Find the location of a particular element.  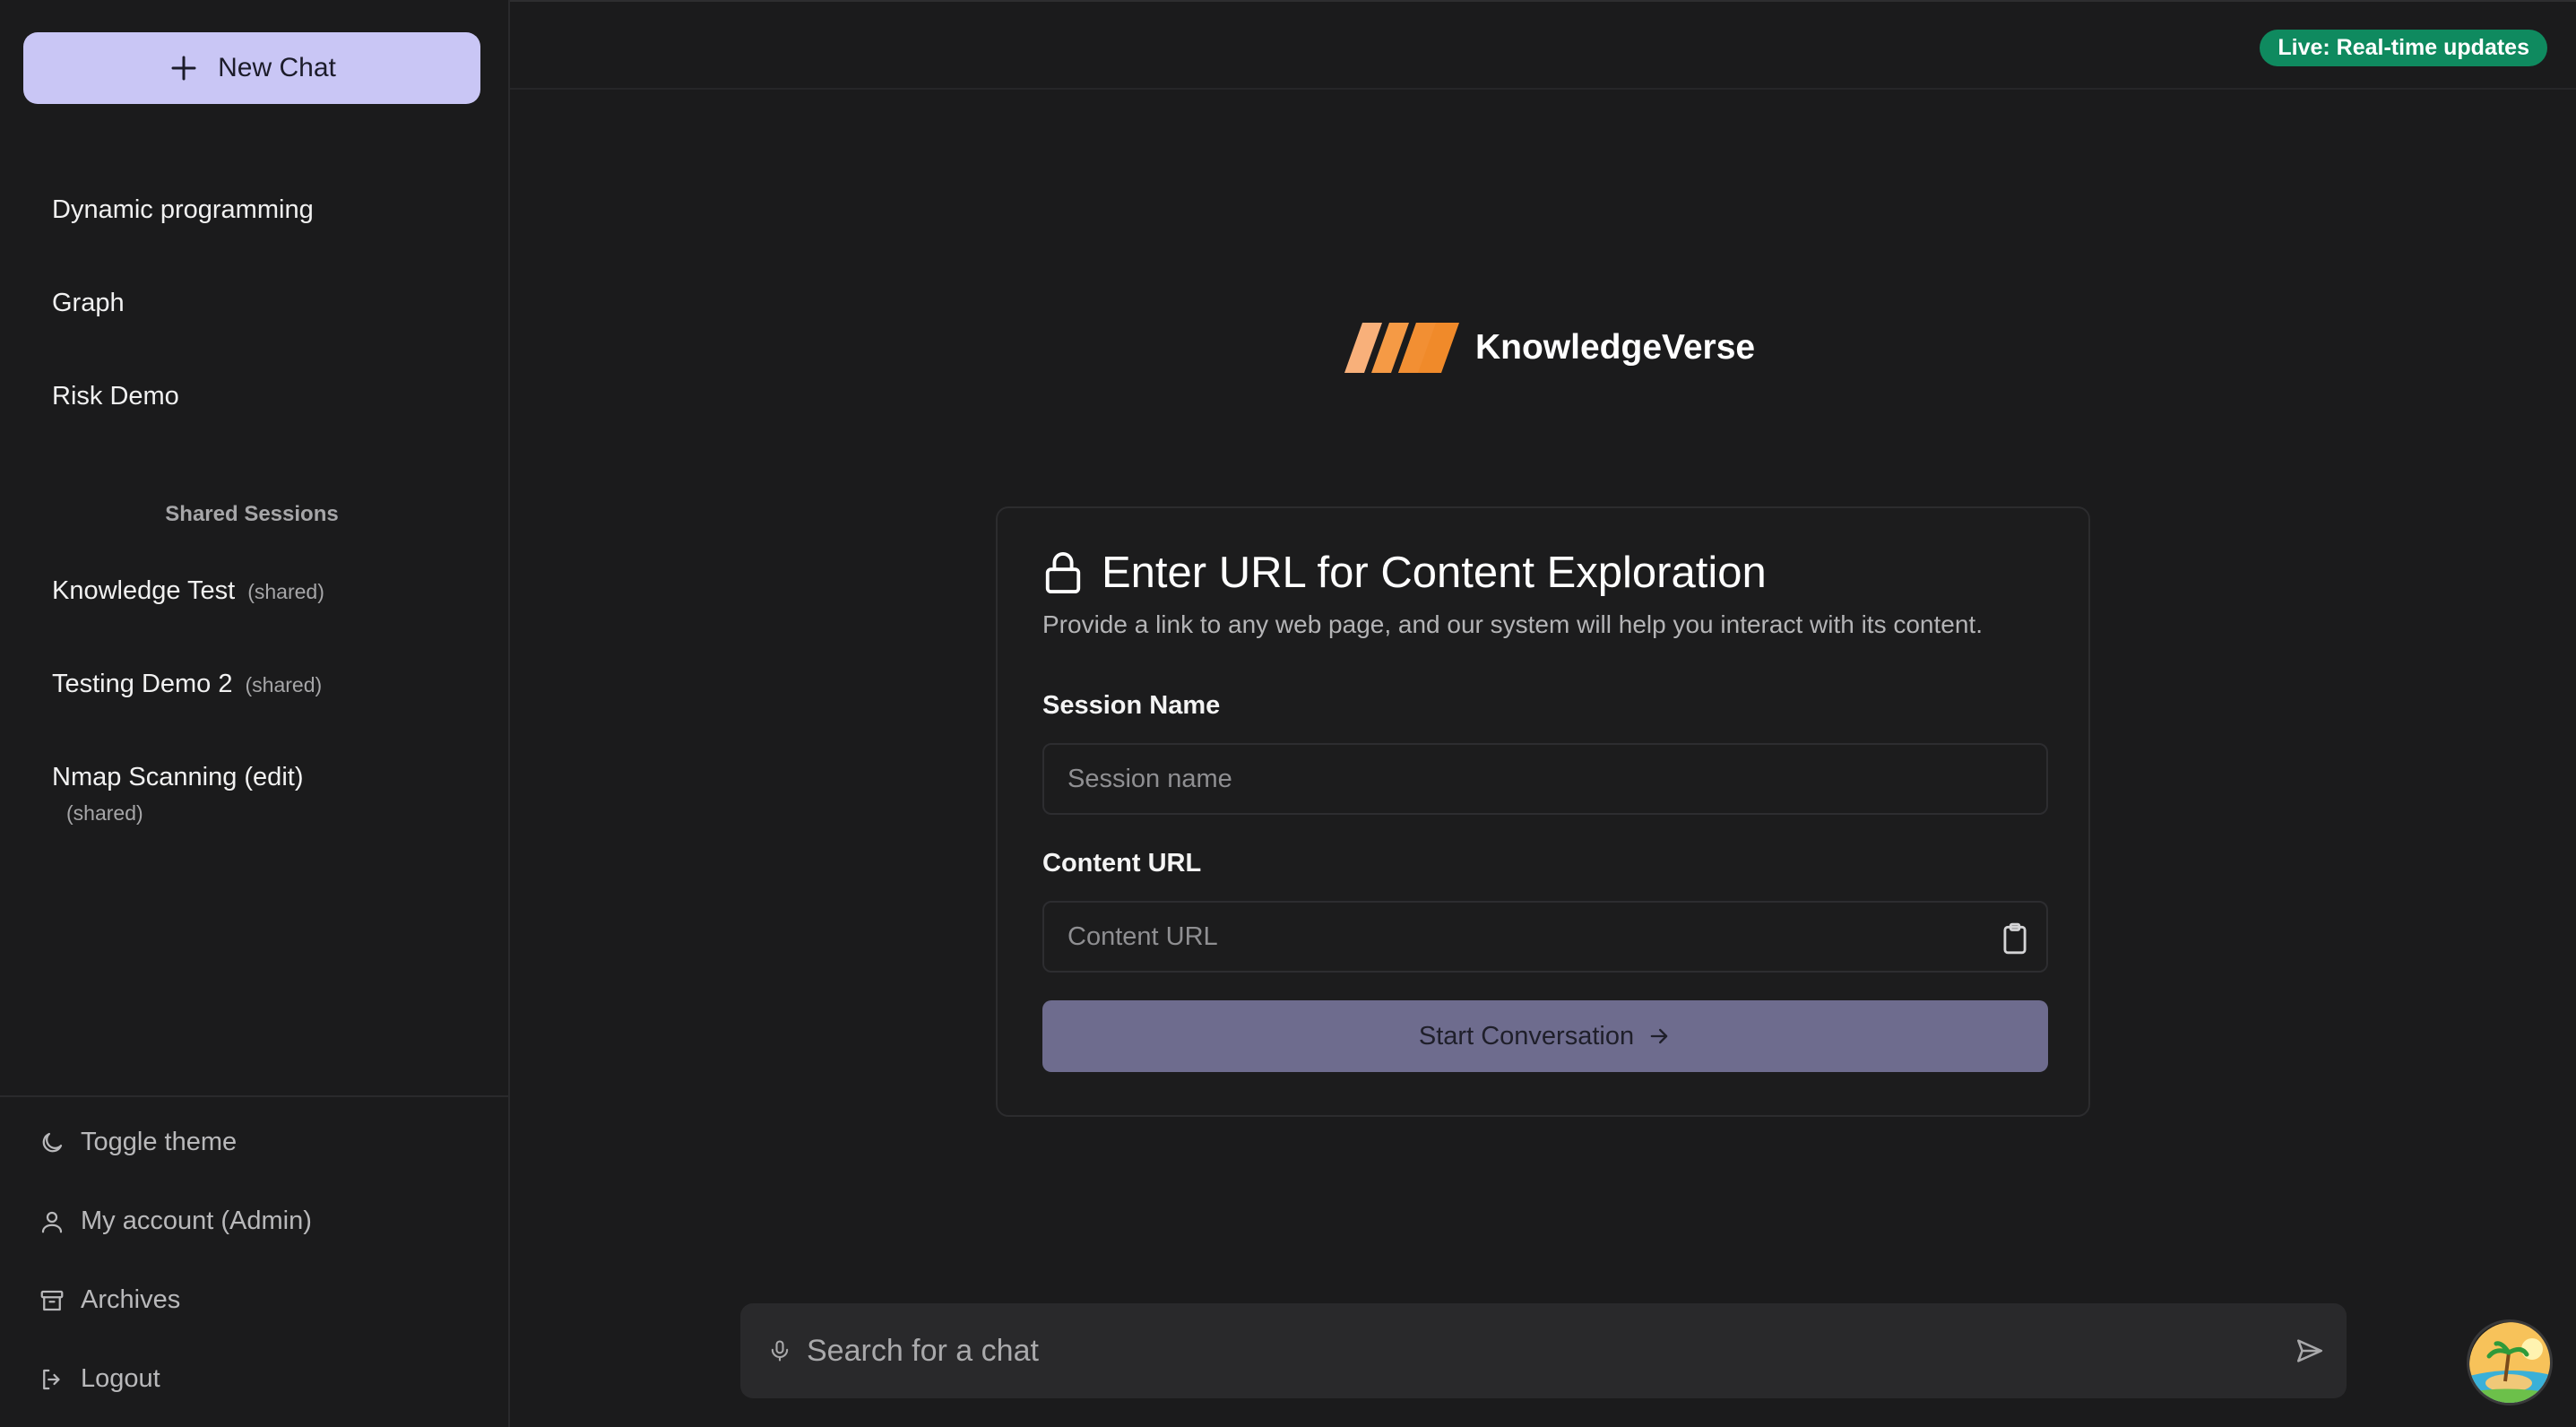

new-chat-button: New Chat is located at coordinates (251, 68).